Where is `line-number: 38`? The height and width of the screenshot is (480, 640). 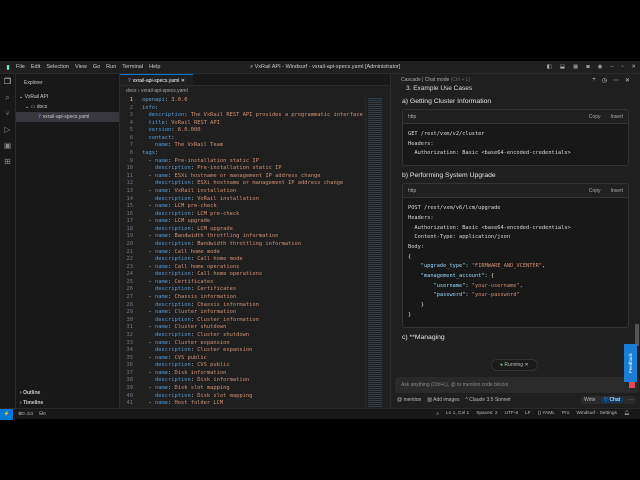
line-number: 38 is located at coordinates (130, 380).